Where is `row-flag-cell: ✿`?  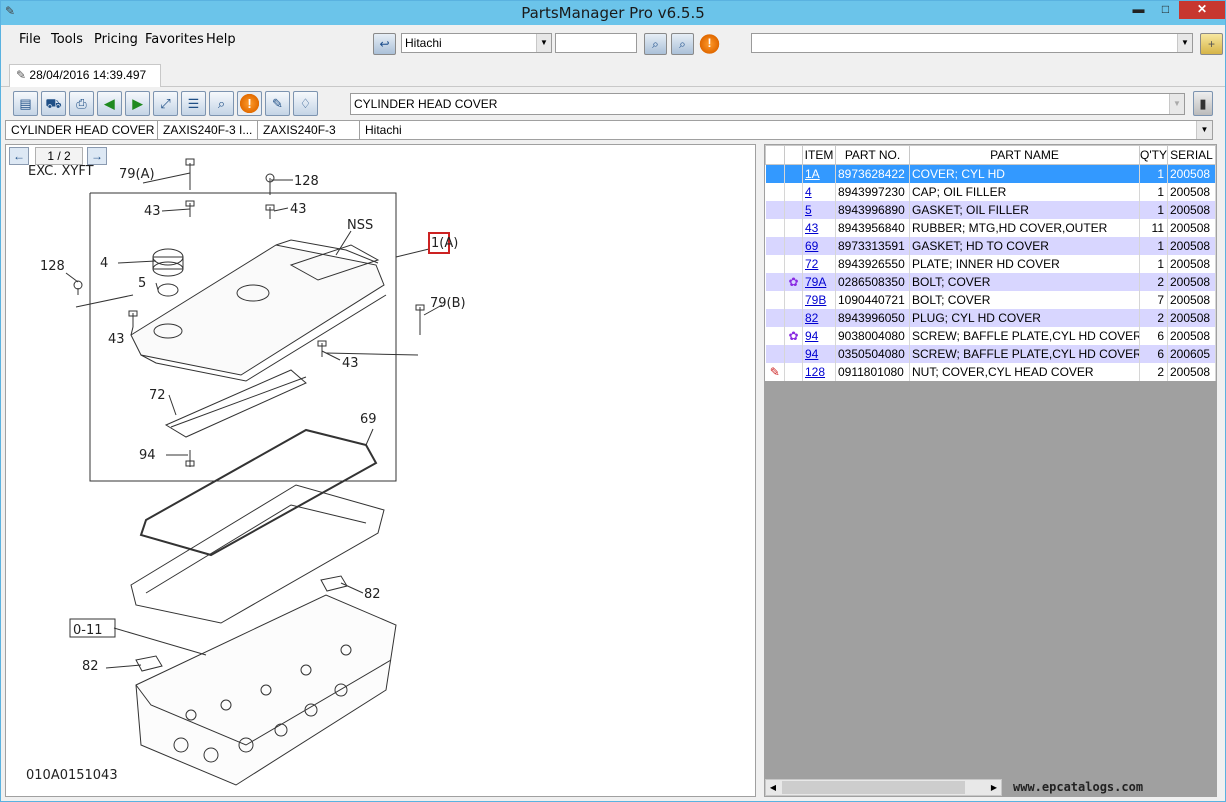 row-flag-cell: ✿ is located at coordinates (793, 281).